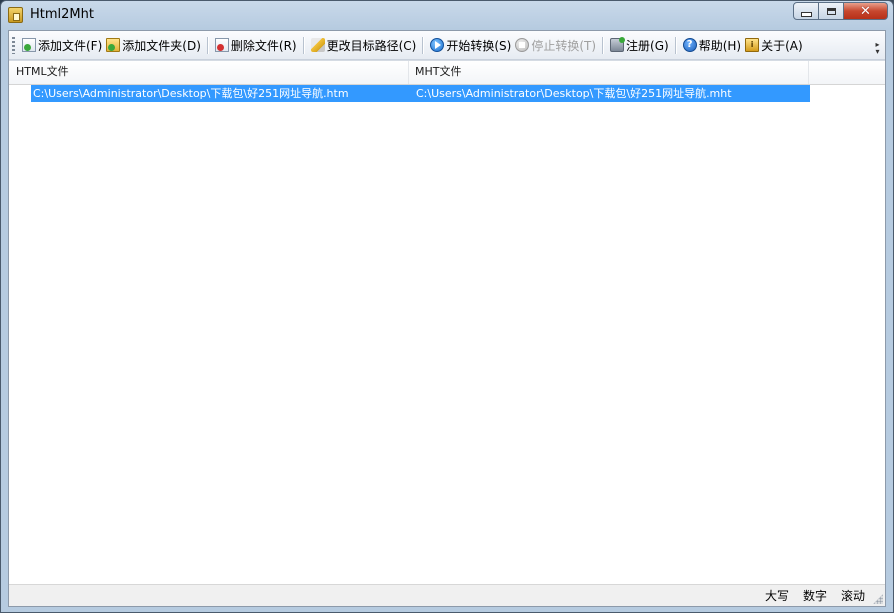  Describe the element at coordinates (447, 595) in the screenshot. I see `status-bar: 大写 数字 滚动` at that location.